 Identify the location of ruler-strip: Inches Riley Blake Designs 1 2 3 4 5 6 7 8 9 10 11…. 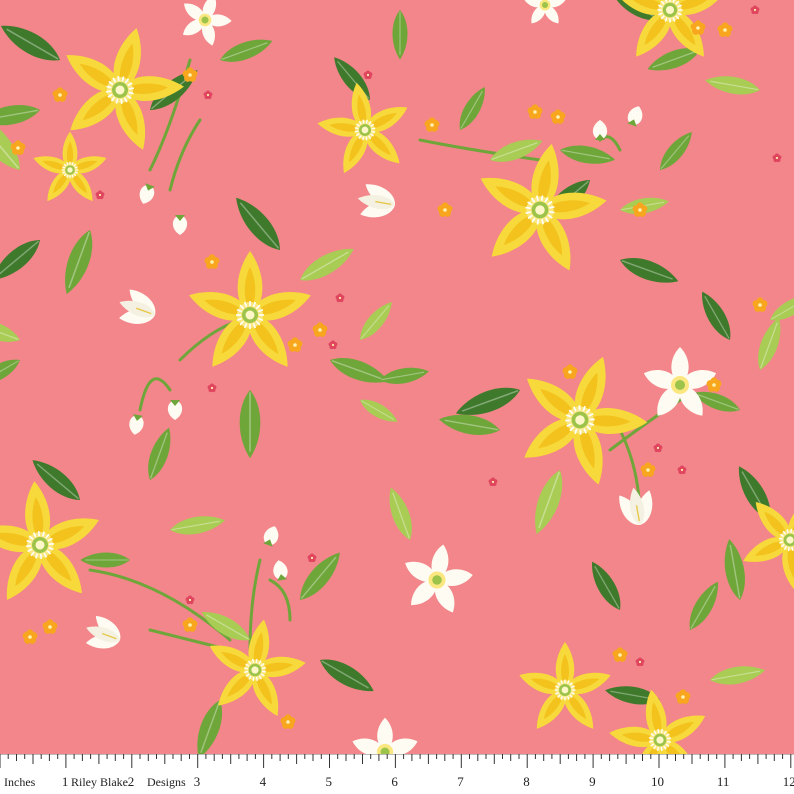
(397, 774).